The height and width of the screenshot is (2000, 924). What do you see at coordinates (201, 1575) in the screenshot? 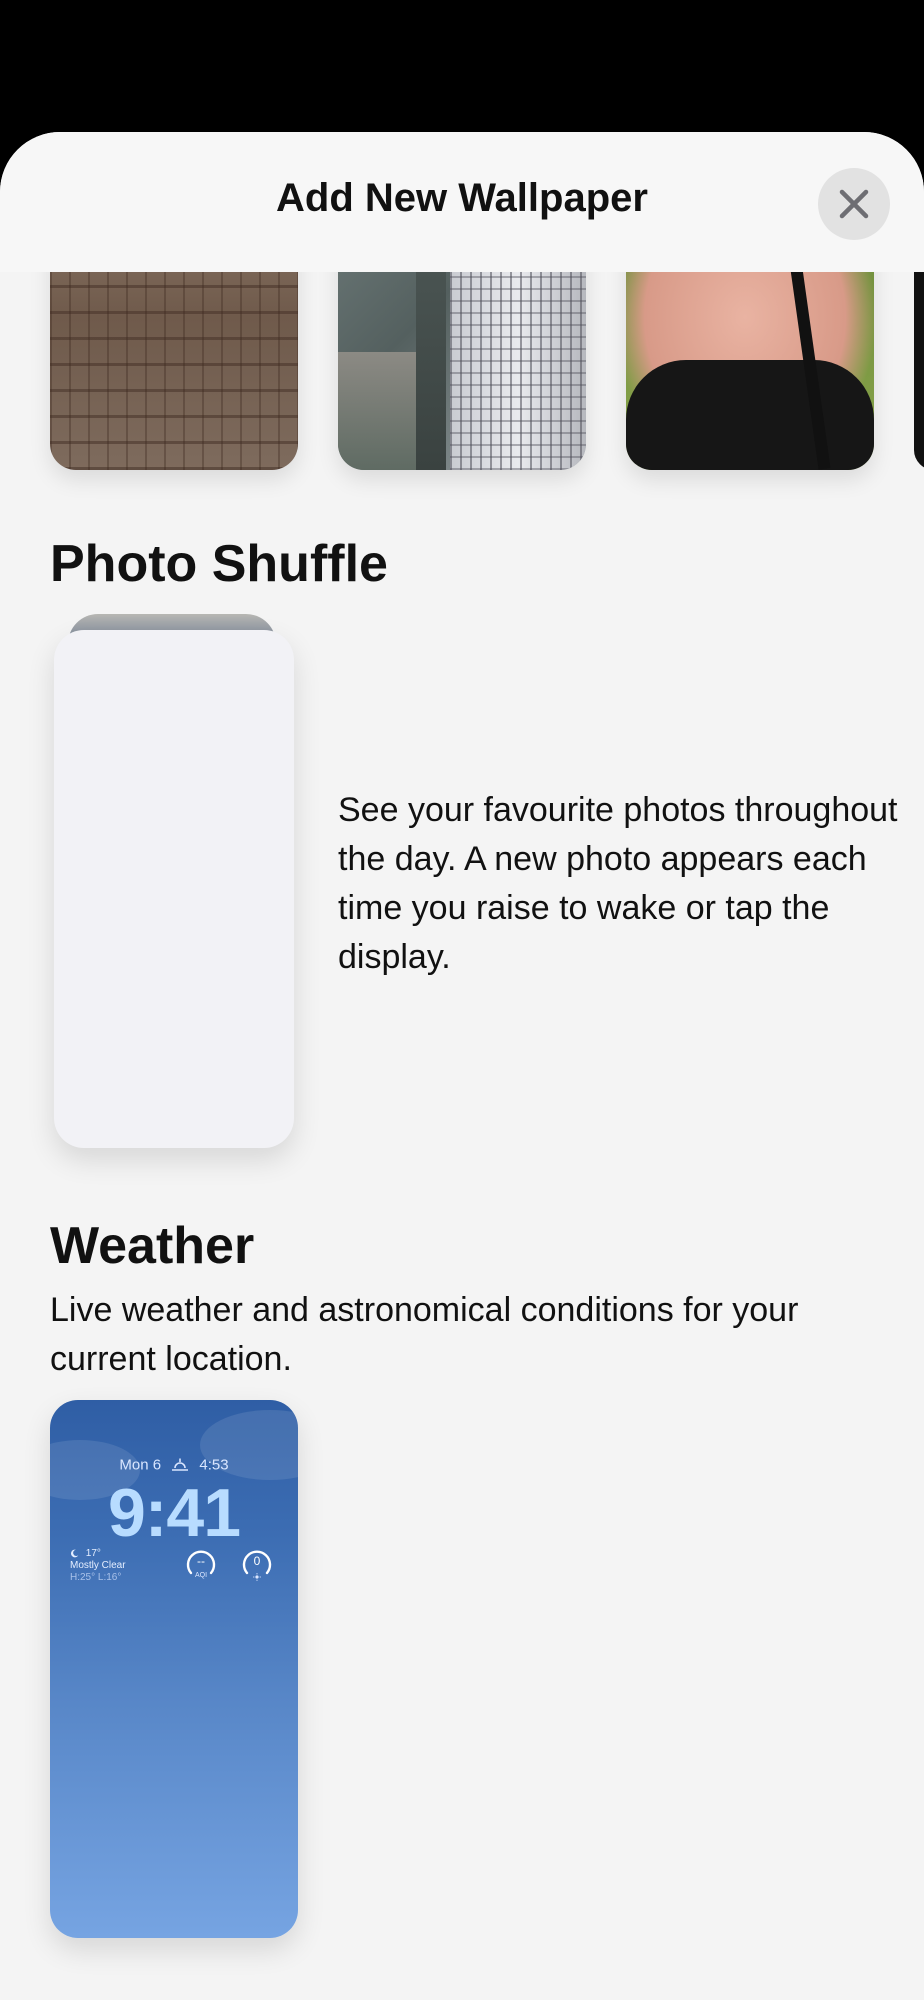
I see `aqi-label: AQI` at bounding box center [201, 1575].